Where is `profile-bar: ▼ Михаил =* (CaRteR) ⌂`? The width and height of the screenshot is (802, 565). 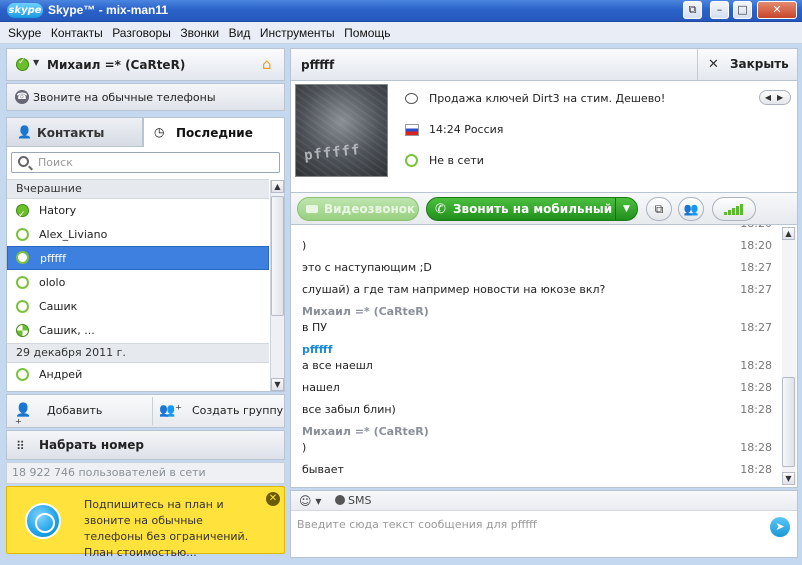 profile-bar: ▼ Михаил =* (CaRteR) ⌂ is located at coordinates (145, 64).